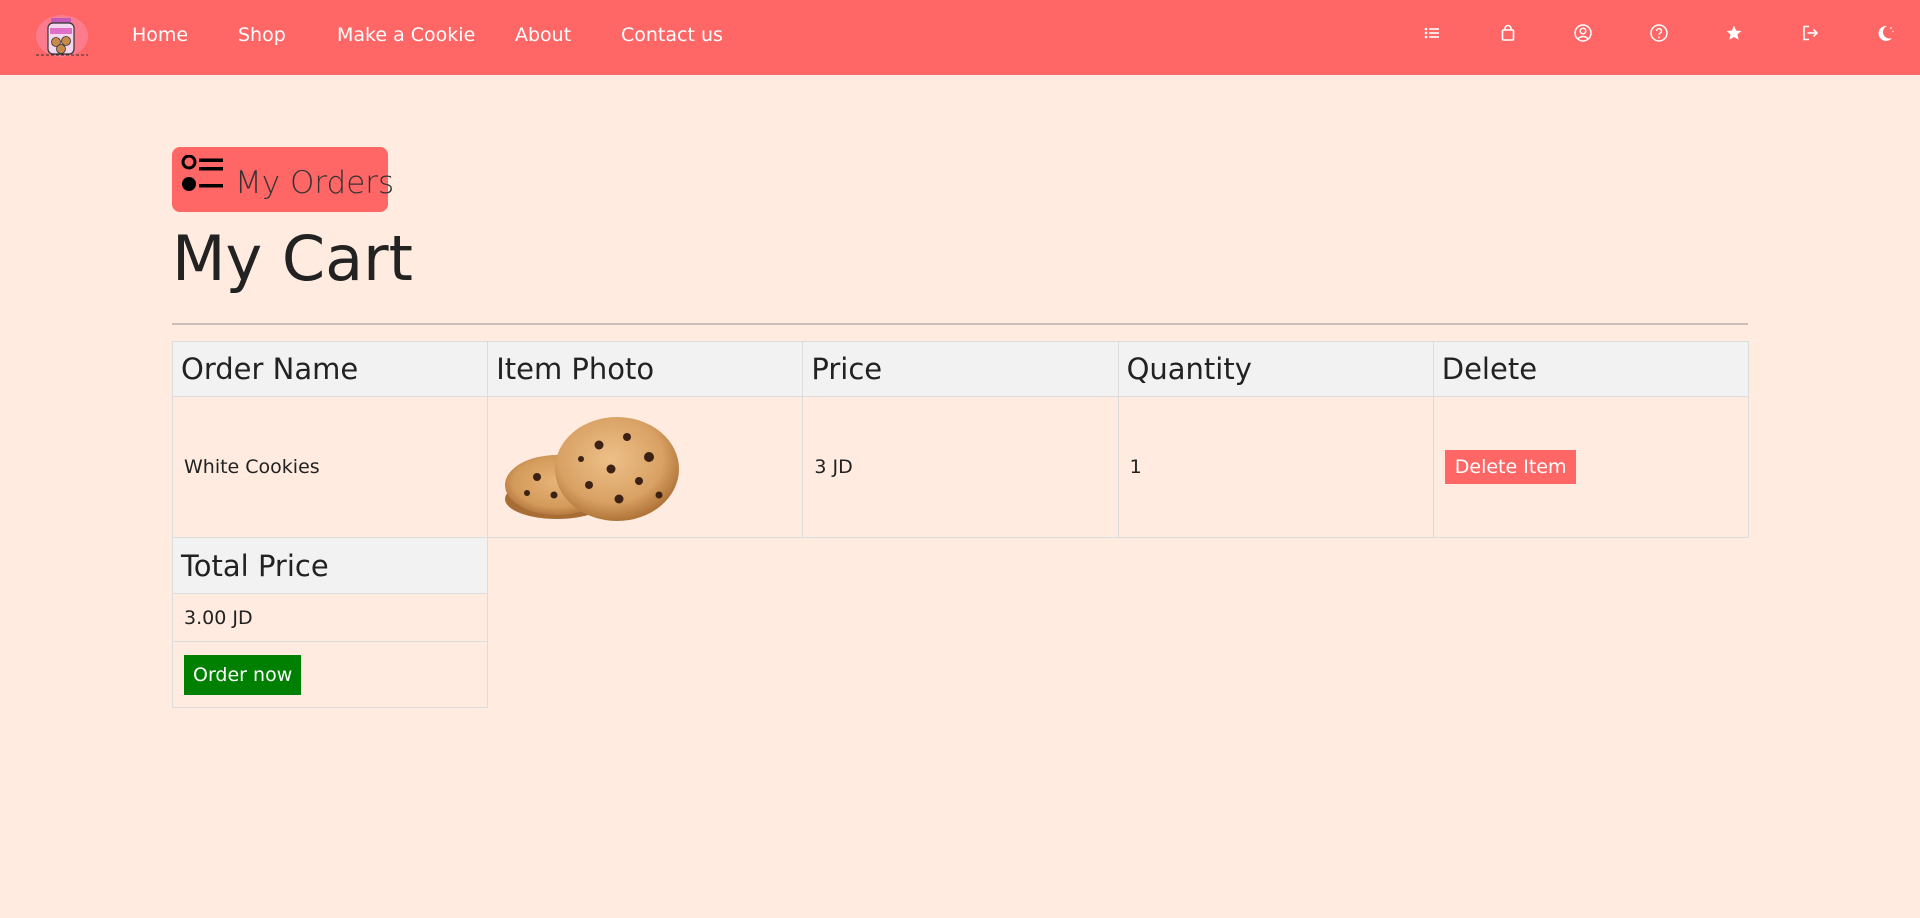  What do you see at coordinates (1275, 369) in the screenshot?
I see `header-quantity: Quantity` at bounding box center [1275, 369].